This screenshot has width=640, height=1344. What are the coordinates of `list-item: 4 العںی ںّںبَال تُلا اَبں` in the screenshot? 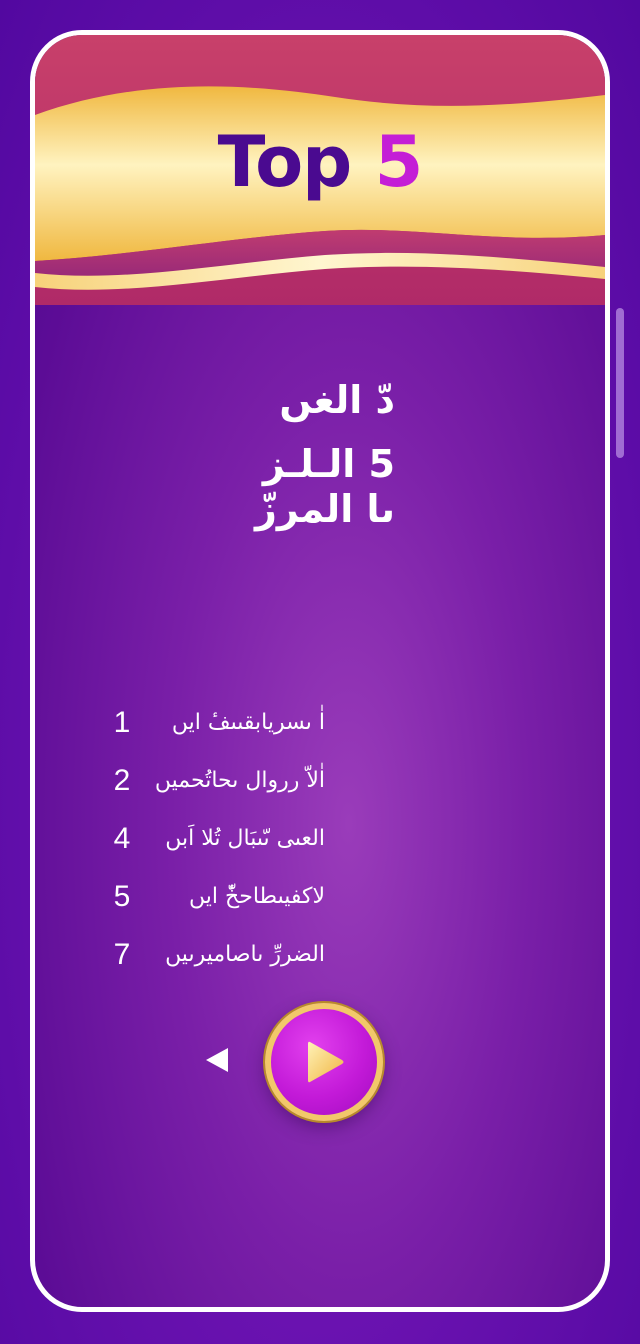 It's located at (320, 839).